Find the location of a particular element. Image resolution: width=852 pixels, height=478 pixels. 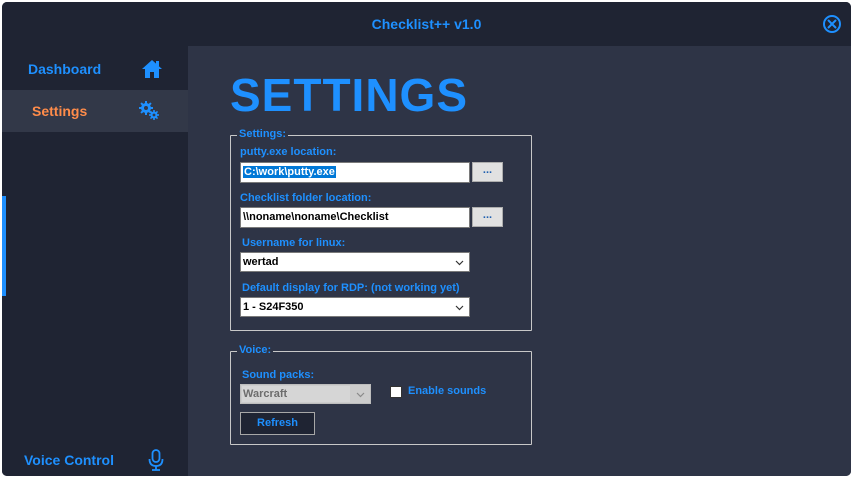

enable-sounds-label: Enable sounds is located at coordinates (447, 391).